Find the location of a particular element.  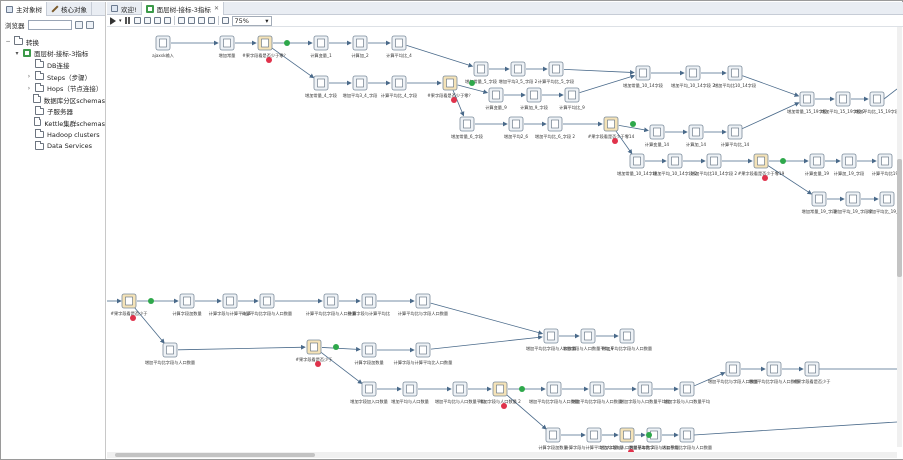

step-s4: 计算变量_1 is located at coordinates (321, 47).